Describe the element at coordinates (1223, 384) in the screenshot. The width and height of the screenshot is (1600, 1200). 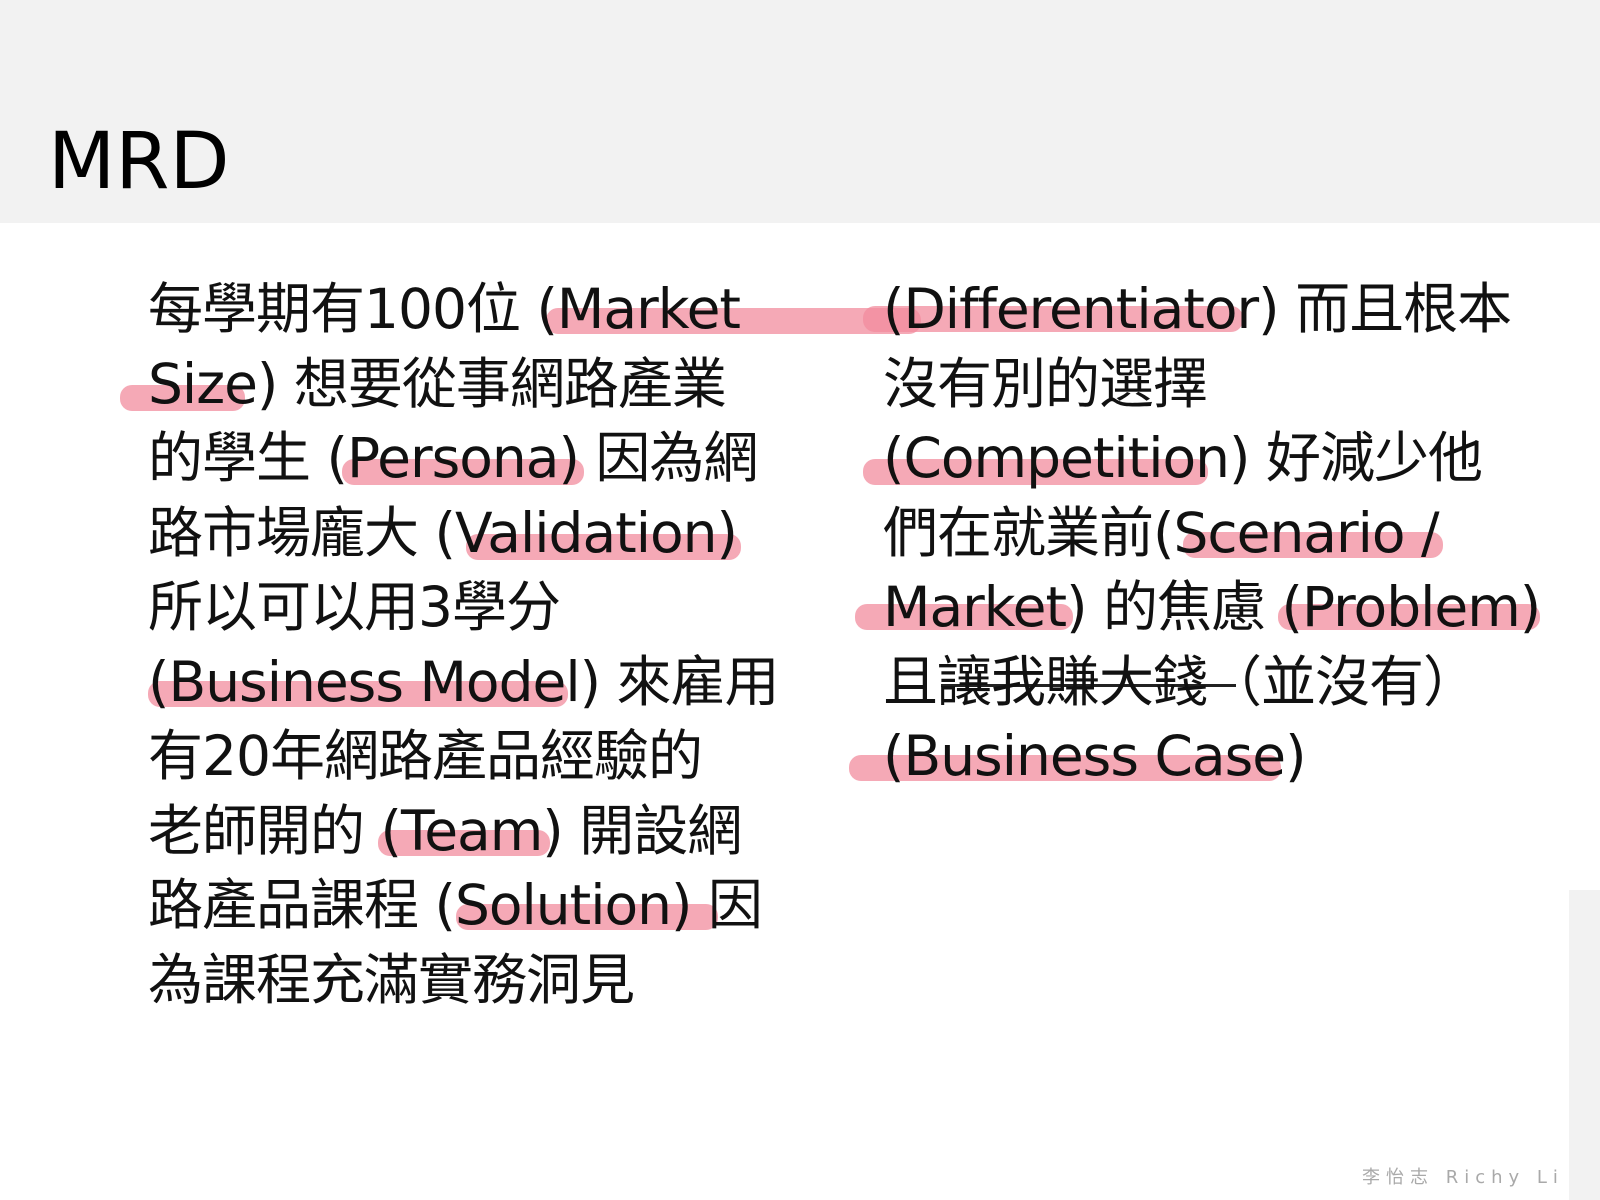
I see `text-line: 沒有別的選擇` at that location.